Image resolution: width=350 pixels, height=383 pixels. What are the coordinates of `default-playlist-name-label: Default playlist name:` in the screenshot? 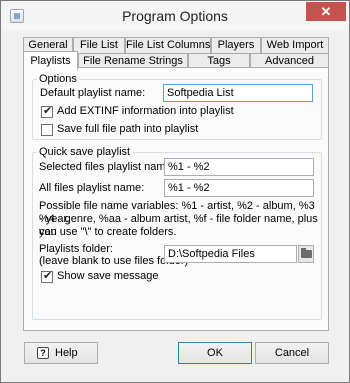 It's located at (93, 93).